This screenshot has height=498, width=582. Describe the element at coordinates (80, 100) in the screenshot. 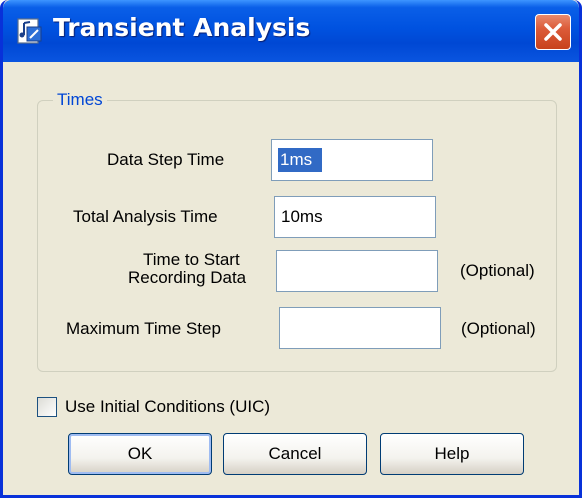

I see `times-group-label: Times` at that location.